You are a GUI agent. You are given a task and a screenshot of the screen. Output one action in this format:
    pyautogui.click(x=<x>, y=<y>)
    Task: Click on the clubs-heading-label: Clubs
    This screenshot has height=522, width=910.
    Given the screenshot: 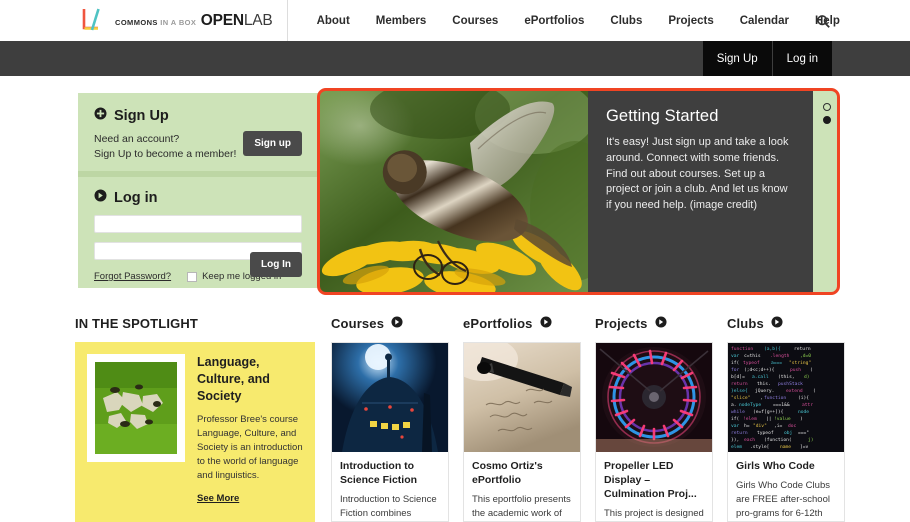 What is the action you would take?
    pyautogui.click(x=745, y=323)
    